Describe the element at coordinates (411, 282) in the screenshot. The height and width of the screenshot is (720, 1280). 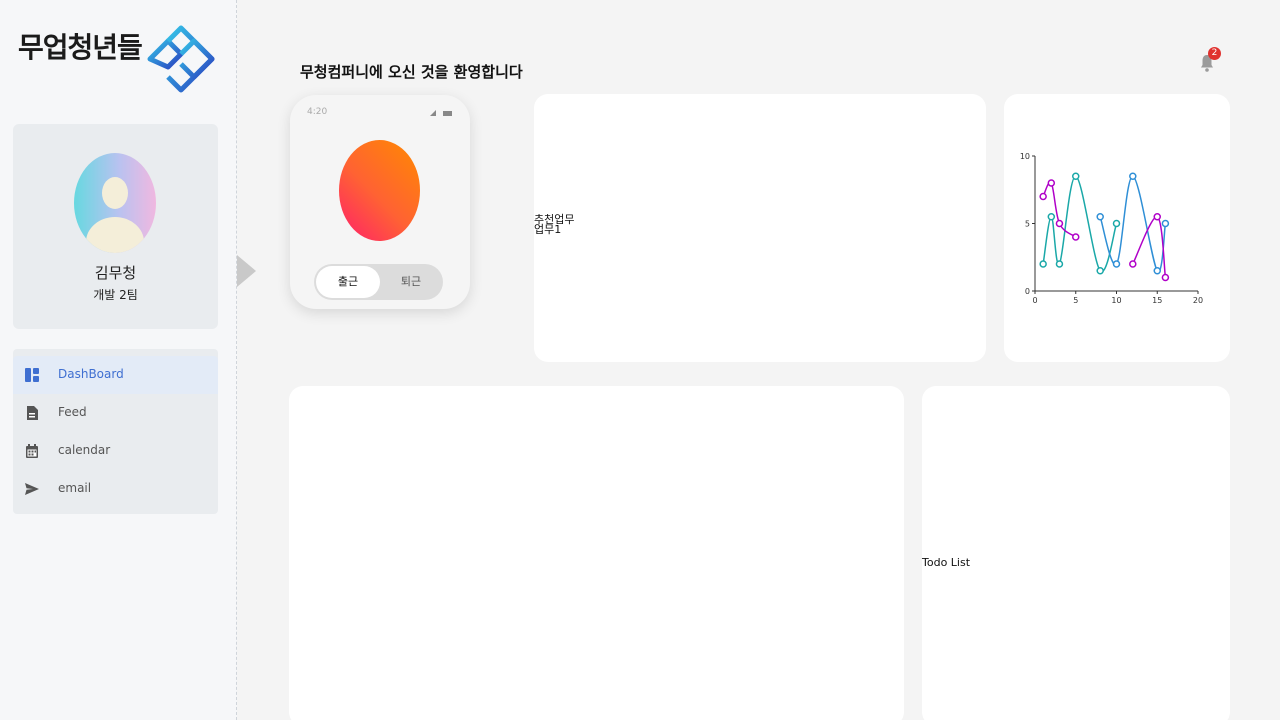
I see `check-out-button: 퇴근` at that location.